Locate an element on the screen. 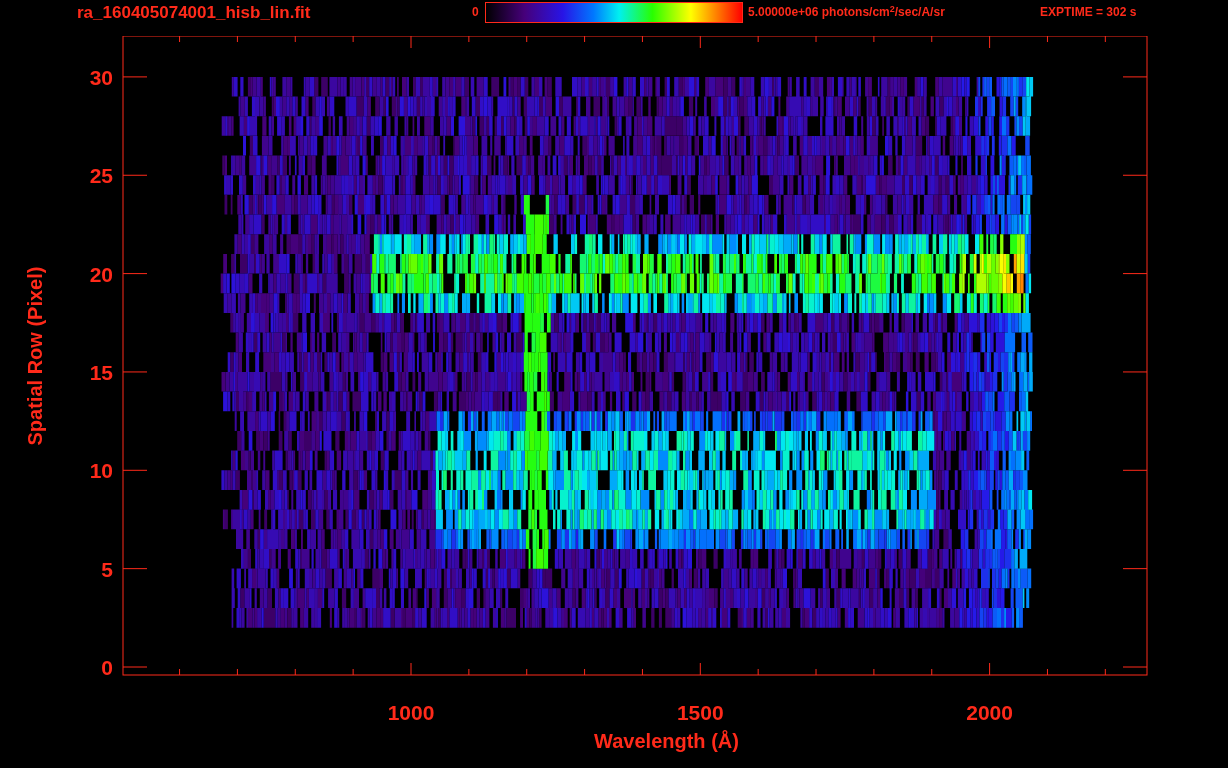 This screenshot has height=768, width=1228. y-tick-label: 5 is located at coordinates (107, 569).